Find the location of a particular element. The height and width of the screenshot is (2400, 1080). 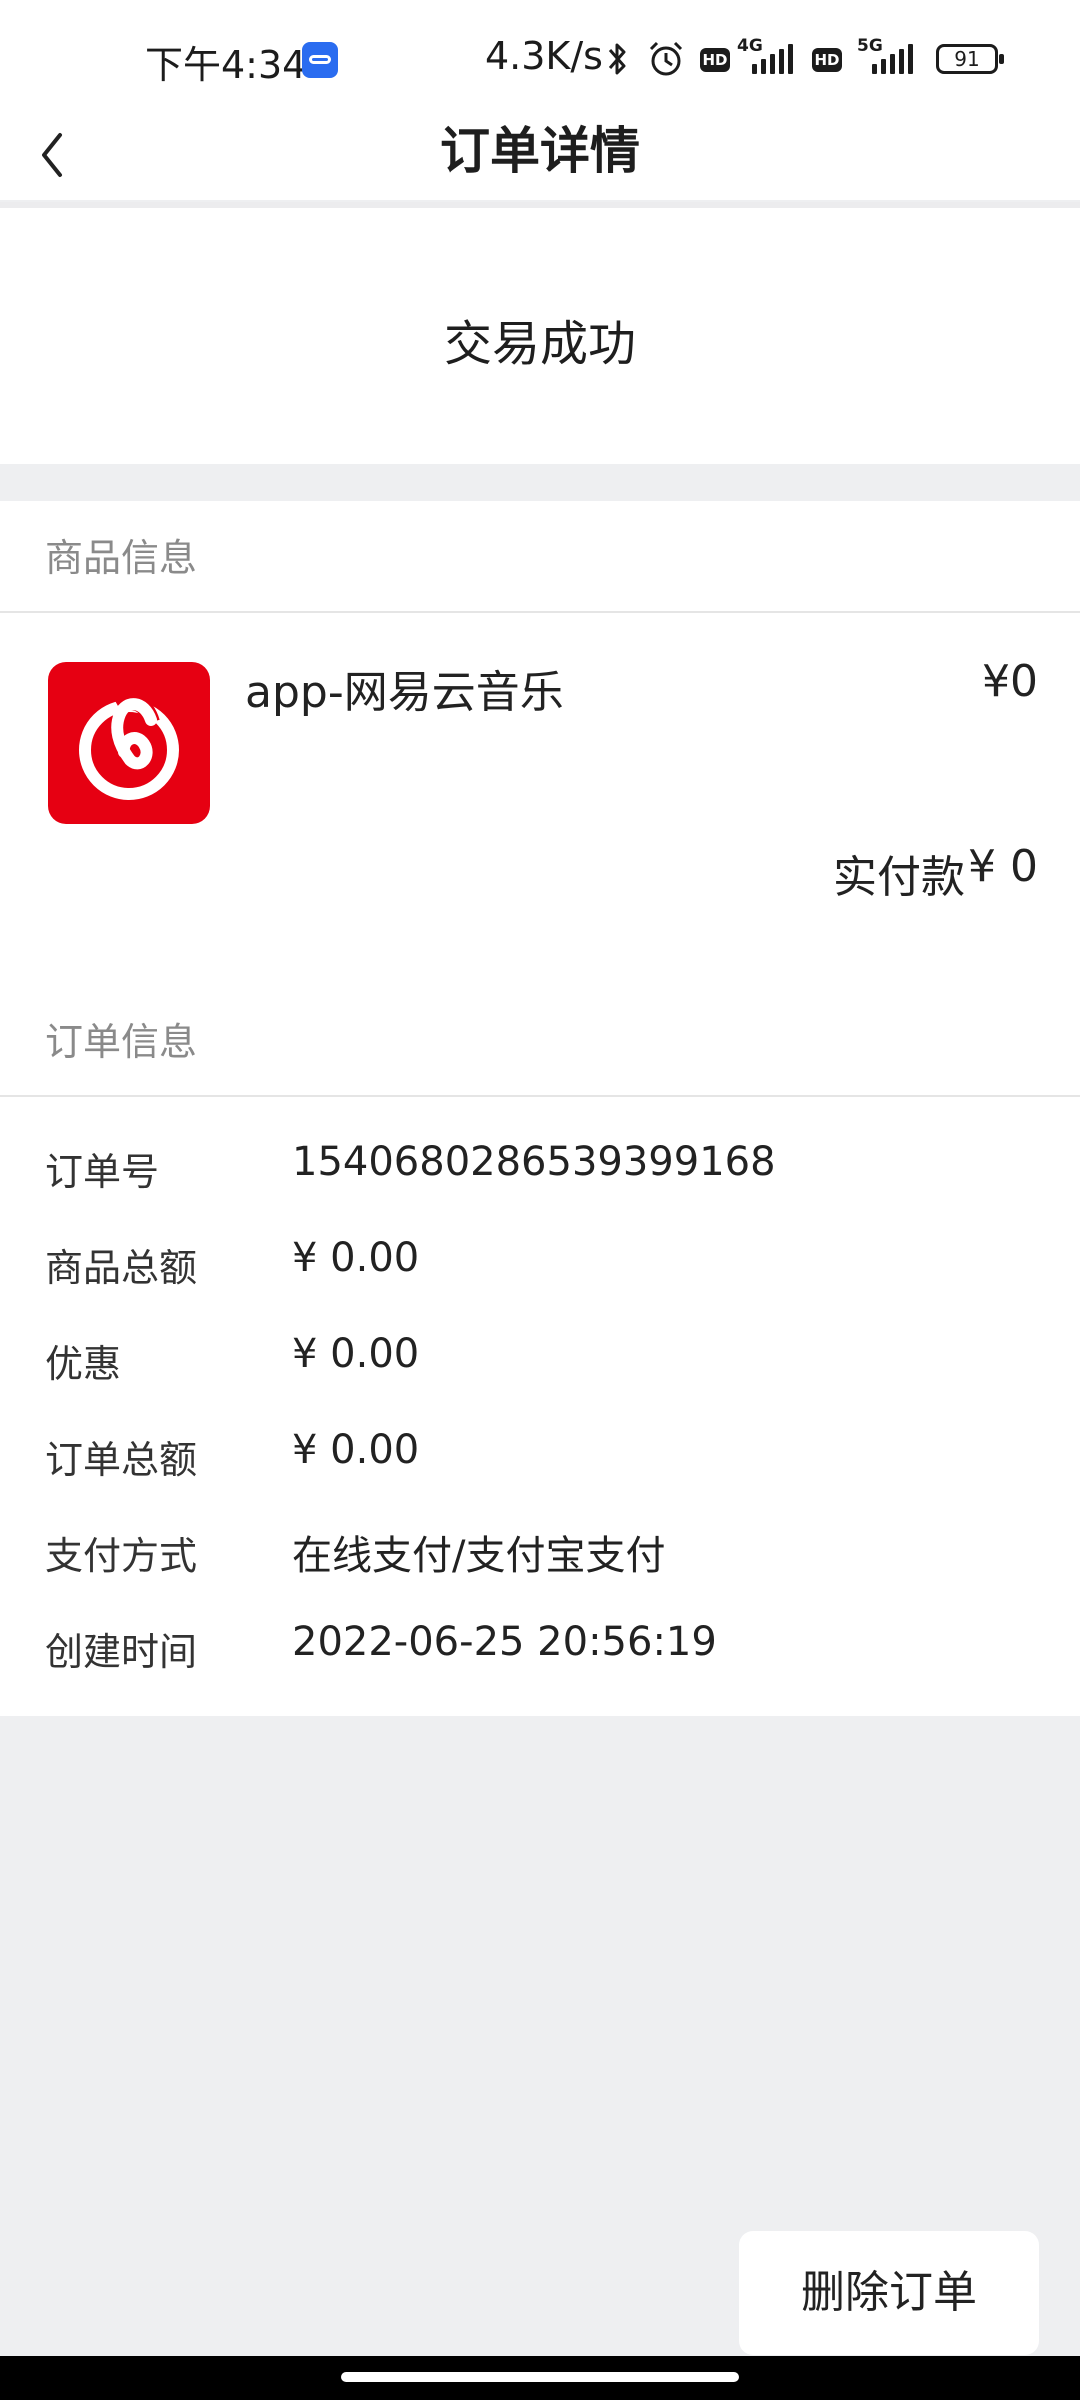

header: 订单详情 is located at coordinates (540, 156).